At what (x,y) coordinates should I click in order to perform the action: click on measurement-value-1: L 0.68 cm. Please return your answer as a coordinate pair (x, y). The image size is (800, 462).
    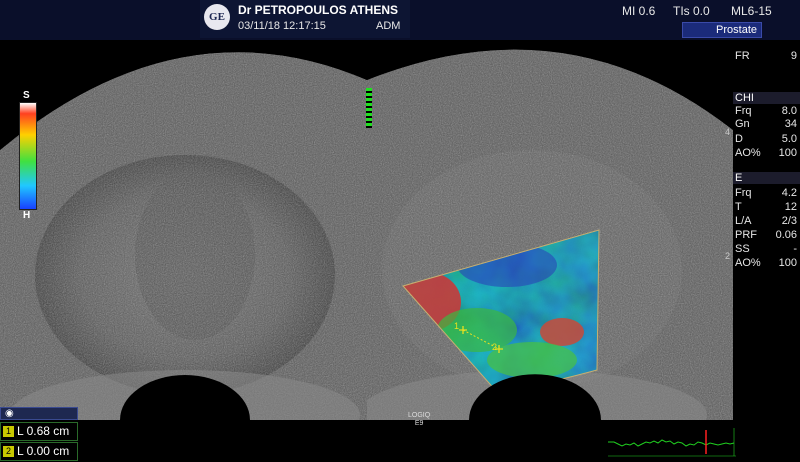
    Looking at the image, I should click on (43, 431).